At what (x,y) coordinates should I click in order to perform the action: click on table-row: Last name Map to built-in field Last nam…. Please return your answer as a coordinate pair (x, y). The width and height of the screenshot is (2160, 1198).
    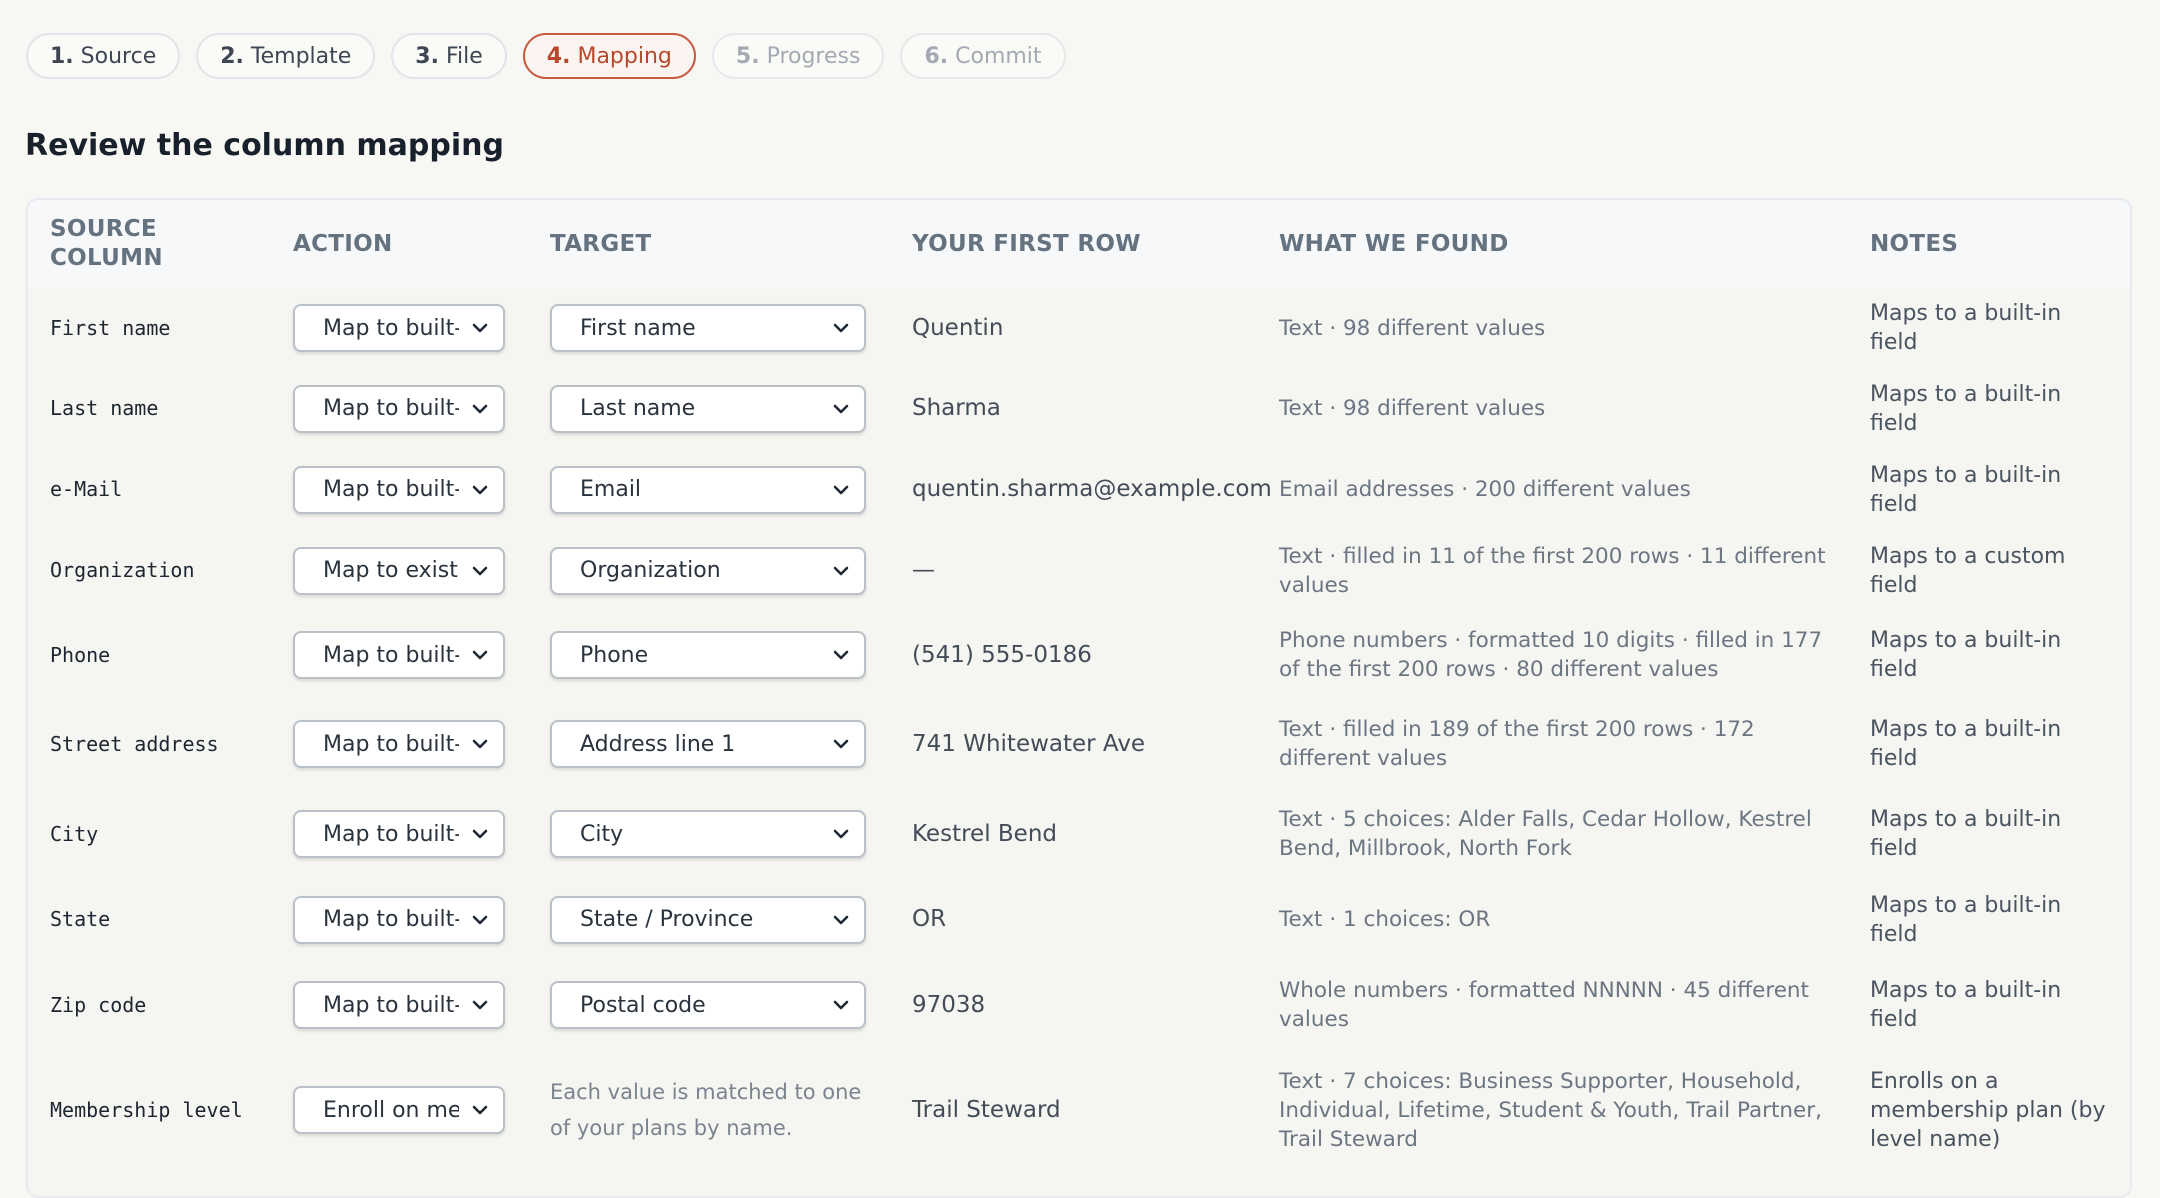
    Looking at the image, I should click on (1079, 408).